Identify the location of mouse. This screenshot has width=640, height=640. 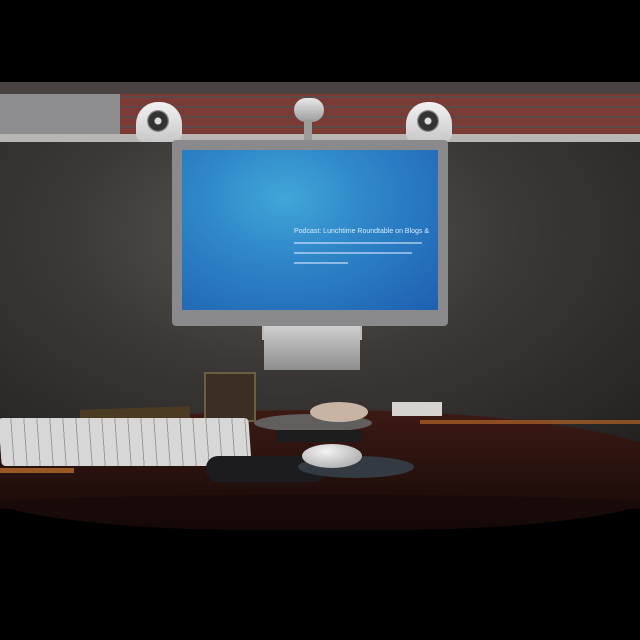
(332, 456).